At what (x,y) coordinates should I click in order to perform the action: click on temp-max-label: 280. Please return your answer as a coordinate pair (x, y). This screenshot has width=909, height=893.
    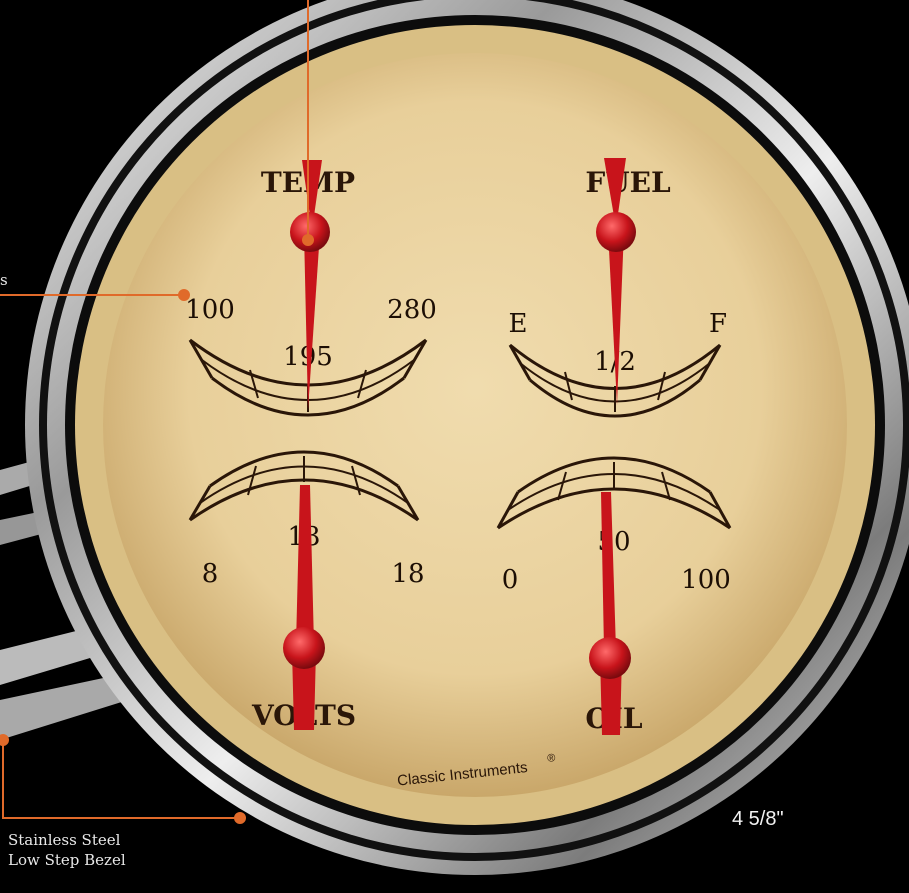
    Looking at the image, I should click on (412, 310).